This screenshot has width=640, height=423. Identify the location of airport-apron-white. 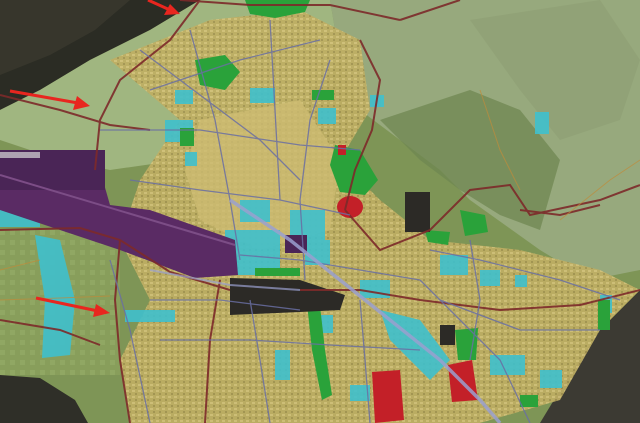
(20, 155).